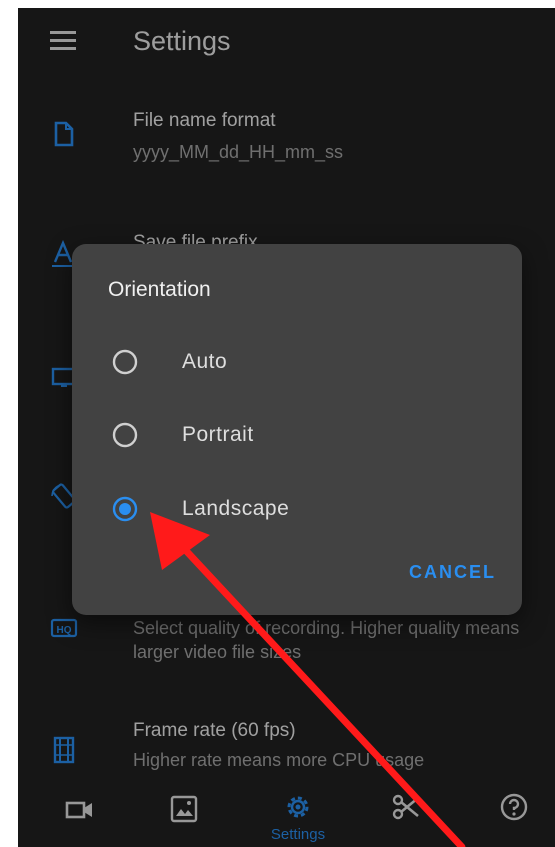 The width and height of the screenshot is (555, 847). What do you see at coordinates (236, 508) in the screenshot?
I see `option-label: Landscape` at bounding box center [236, 508].